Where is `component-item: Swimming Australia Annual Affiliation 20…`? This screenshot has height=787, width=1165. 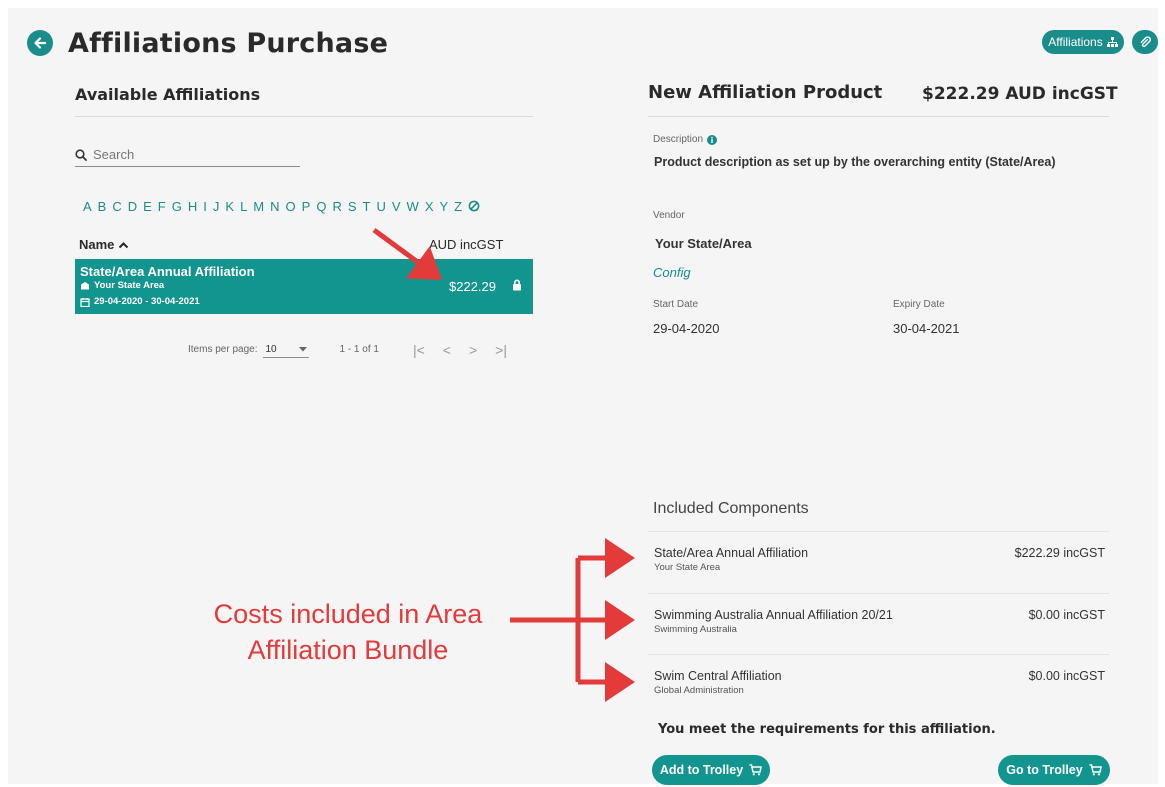
component-item: Swimming Australia Annual Affiliation 20… is located at coordinates (878, 623).